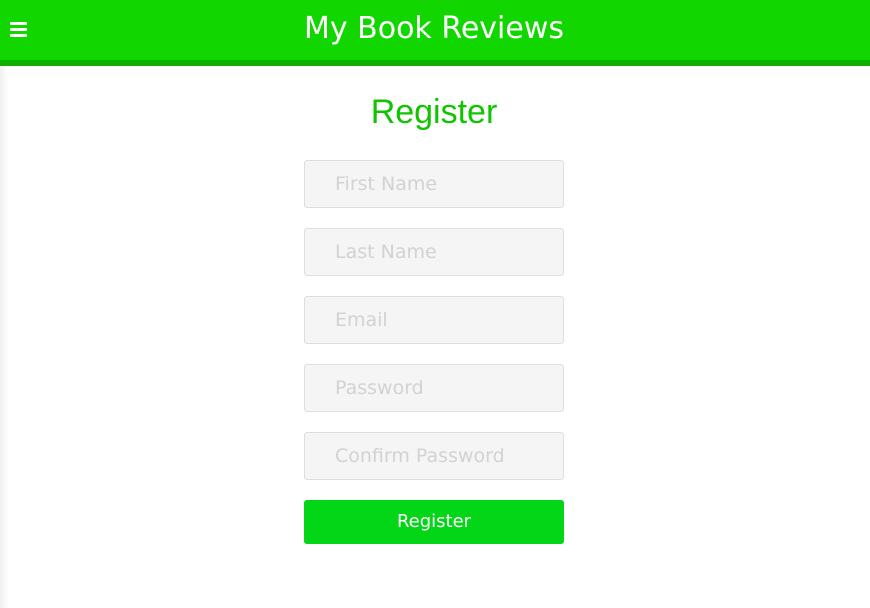 This screenshot has height=608, width=870. Describe the element at coordinates (434, 184) in the screenshot. I see `first-name-field` at that location.